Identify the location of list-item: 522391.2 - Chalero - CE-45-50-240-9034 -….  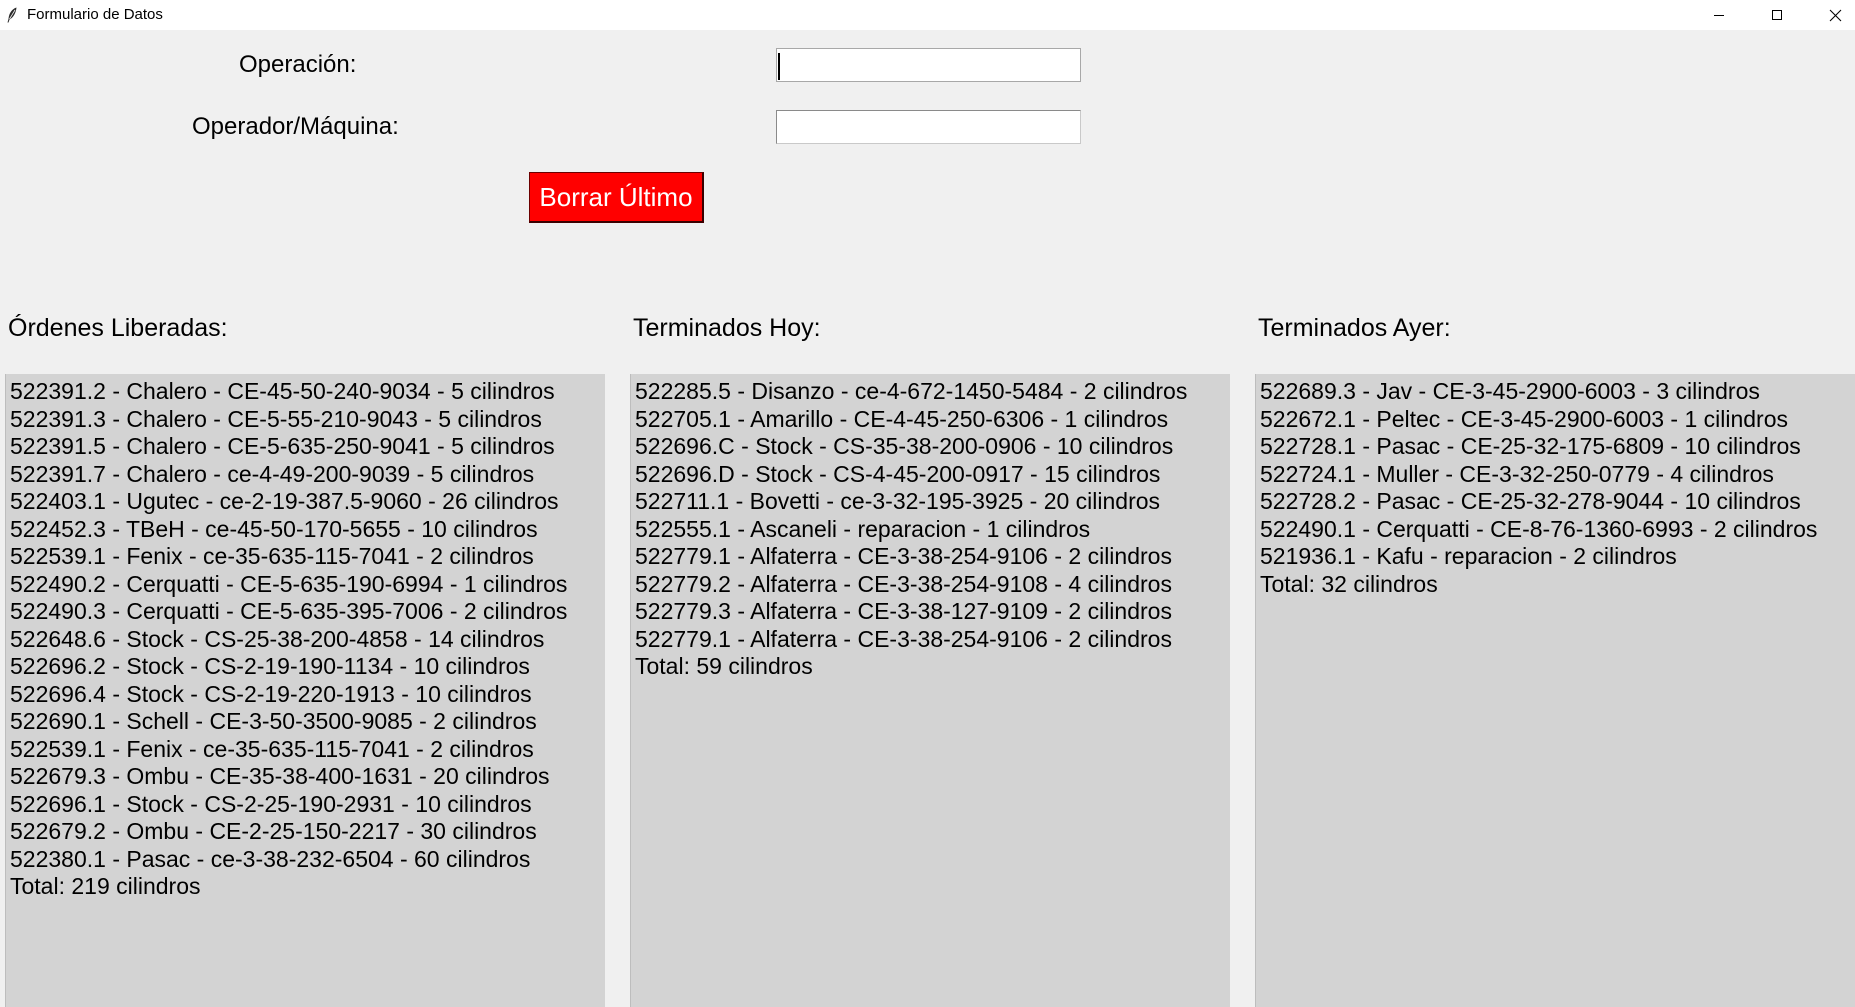
(307, 392).